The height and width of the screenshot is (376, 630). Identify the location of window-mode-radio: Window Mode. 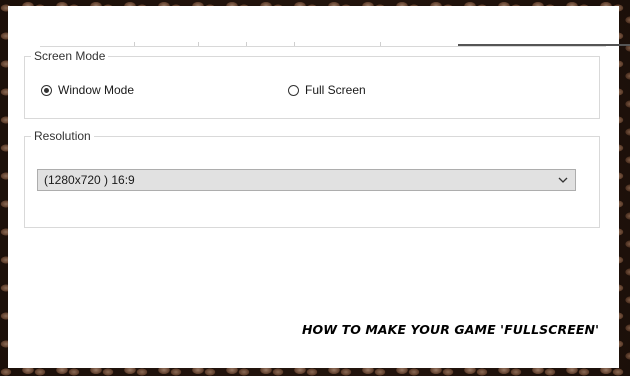
(87, 90).